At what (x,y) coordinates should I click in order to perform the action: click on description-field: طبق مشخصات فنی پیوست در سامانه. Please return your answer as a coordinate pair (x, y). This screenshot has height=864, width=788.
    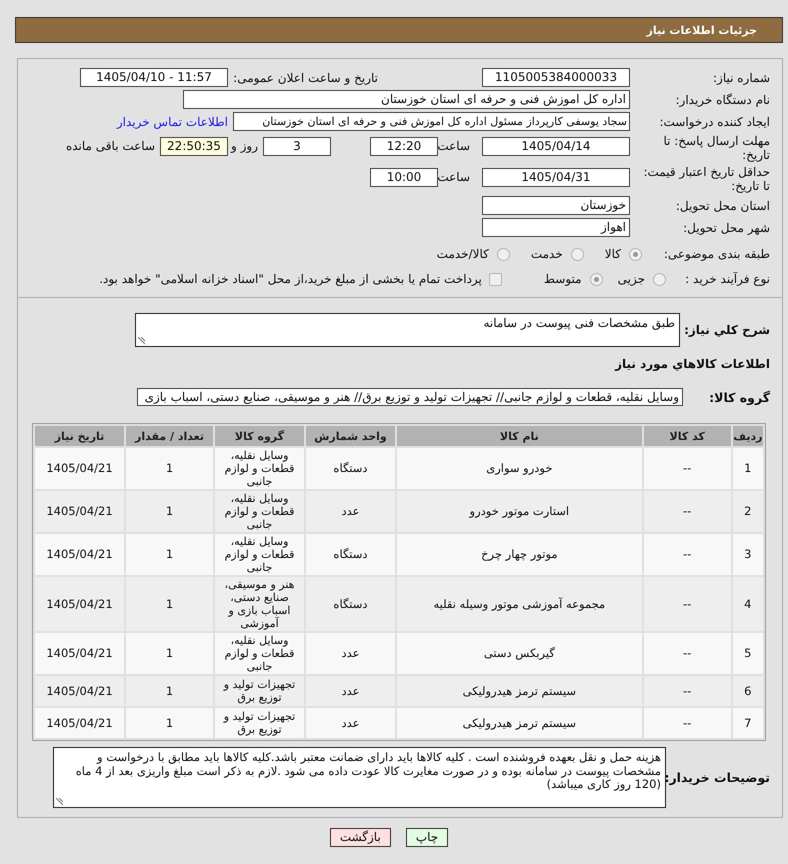
    Looking at the image, I should click on (407, 330).